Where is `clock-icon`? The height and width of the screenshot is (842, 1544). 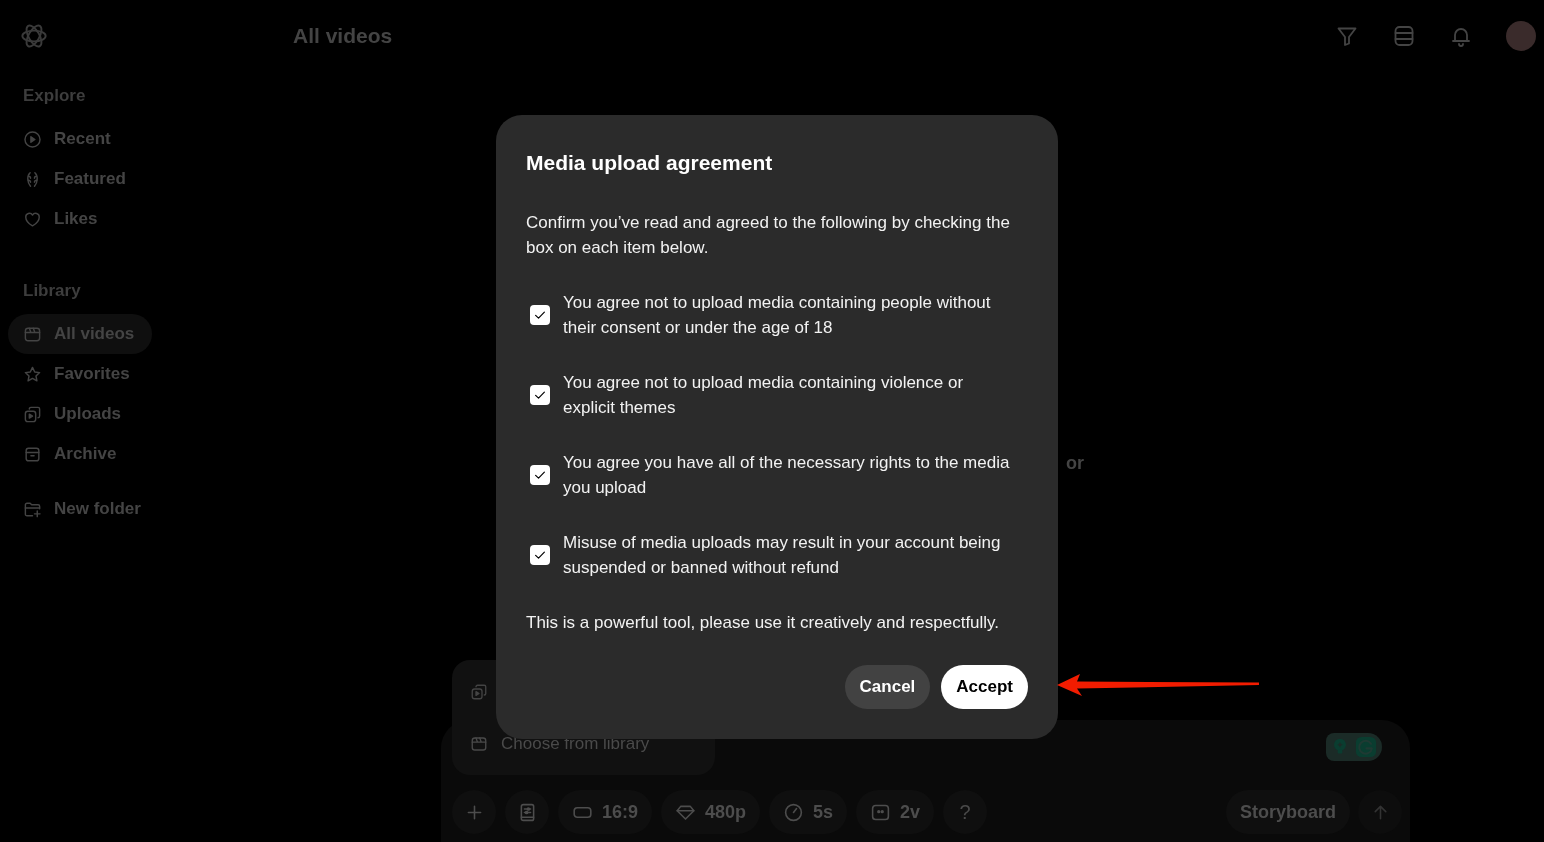 clock-icon is located at coordinates (794, 812).